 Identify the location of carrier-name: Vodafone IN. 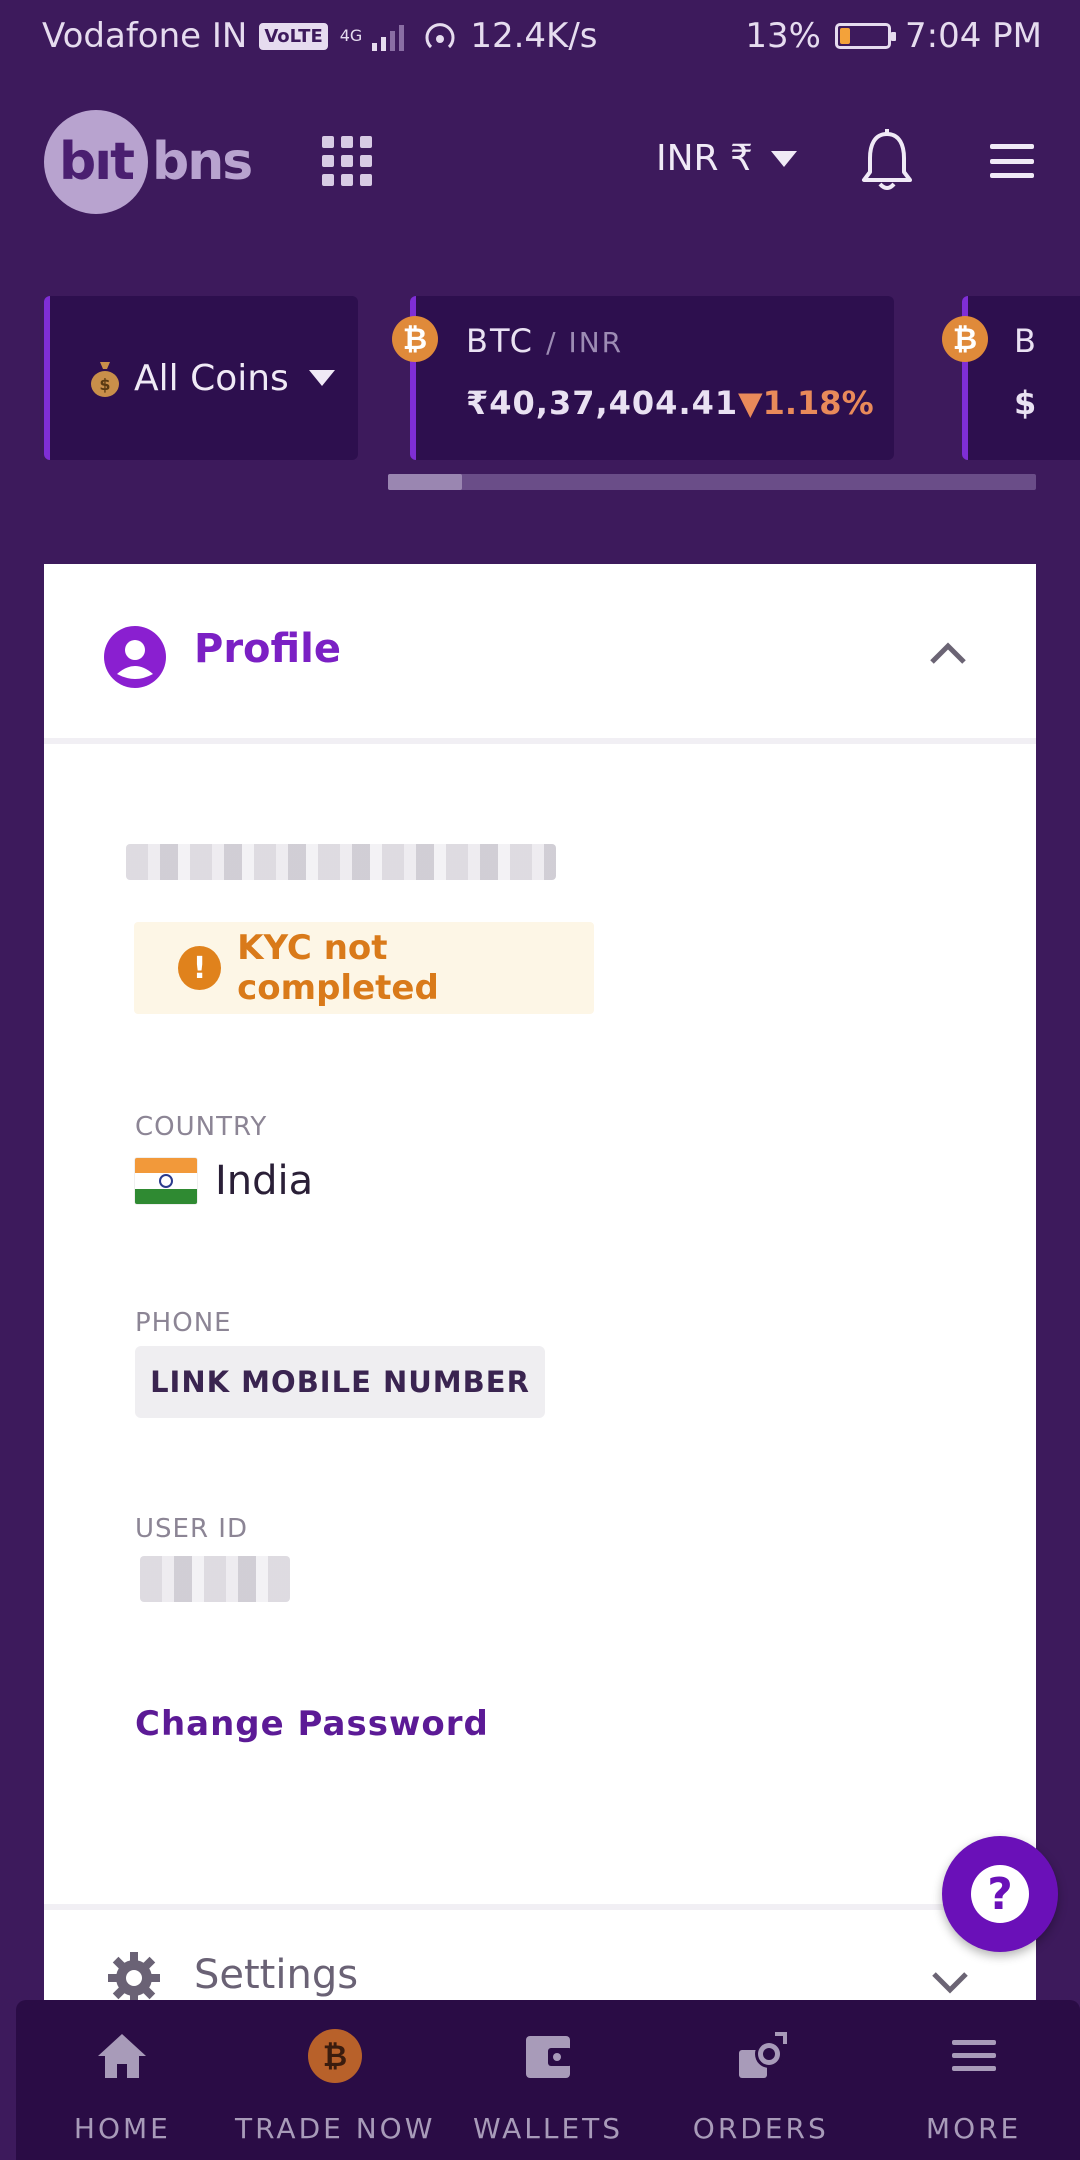
(145, 36).